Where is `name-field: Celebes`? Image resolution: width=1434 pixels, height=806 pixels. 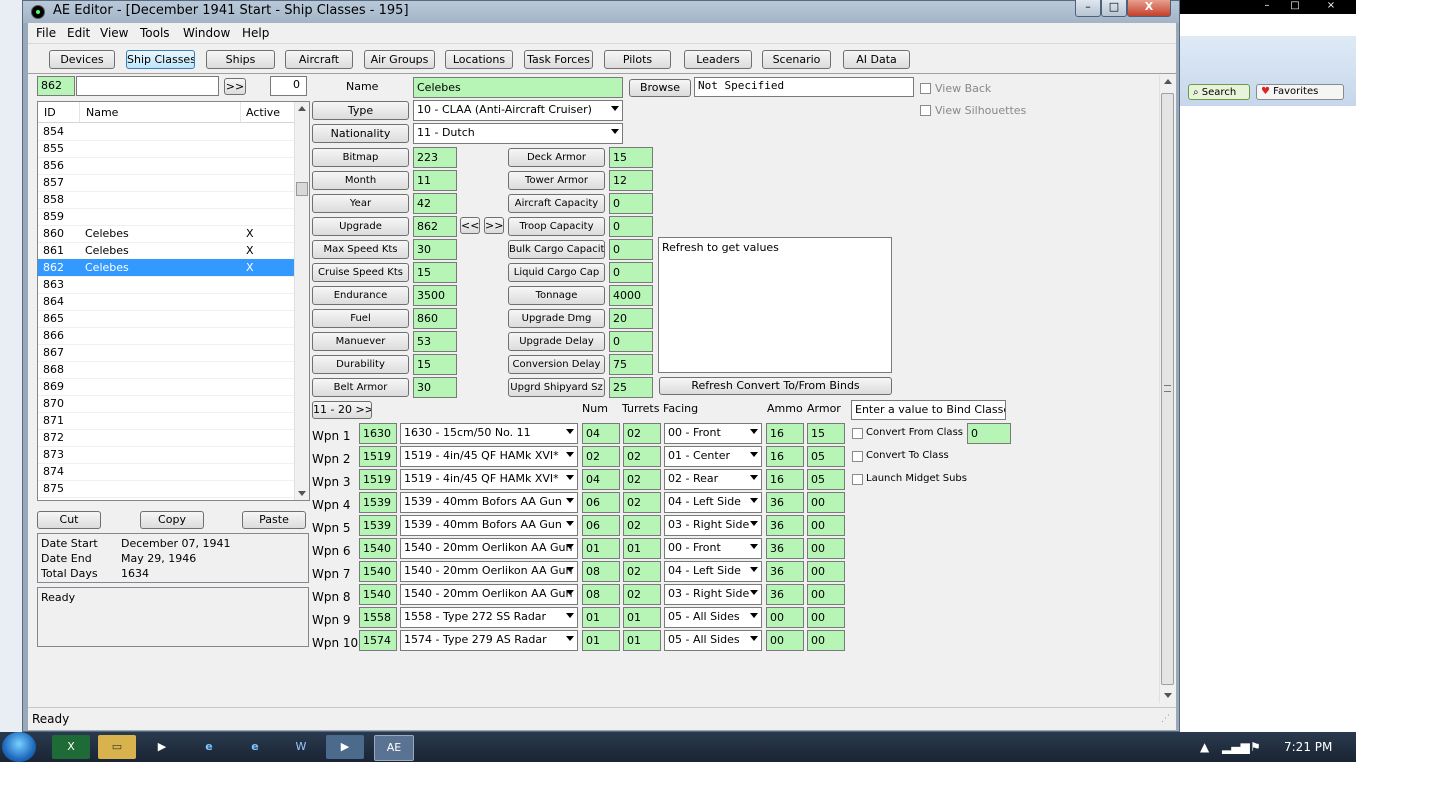
name-field: Celebes is located at coordinates (518, 87).